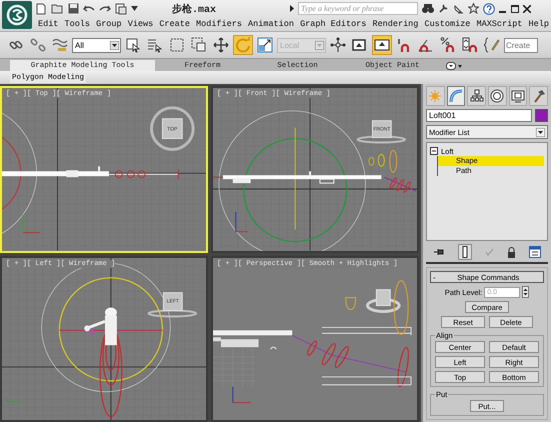 The image size is (551, 422). I want to click on dropdown: All, so click(96, 45).